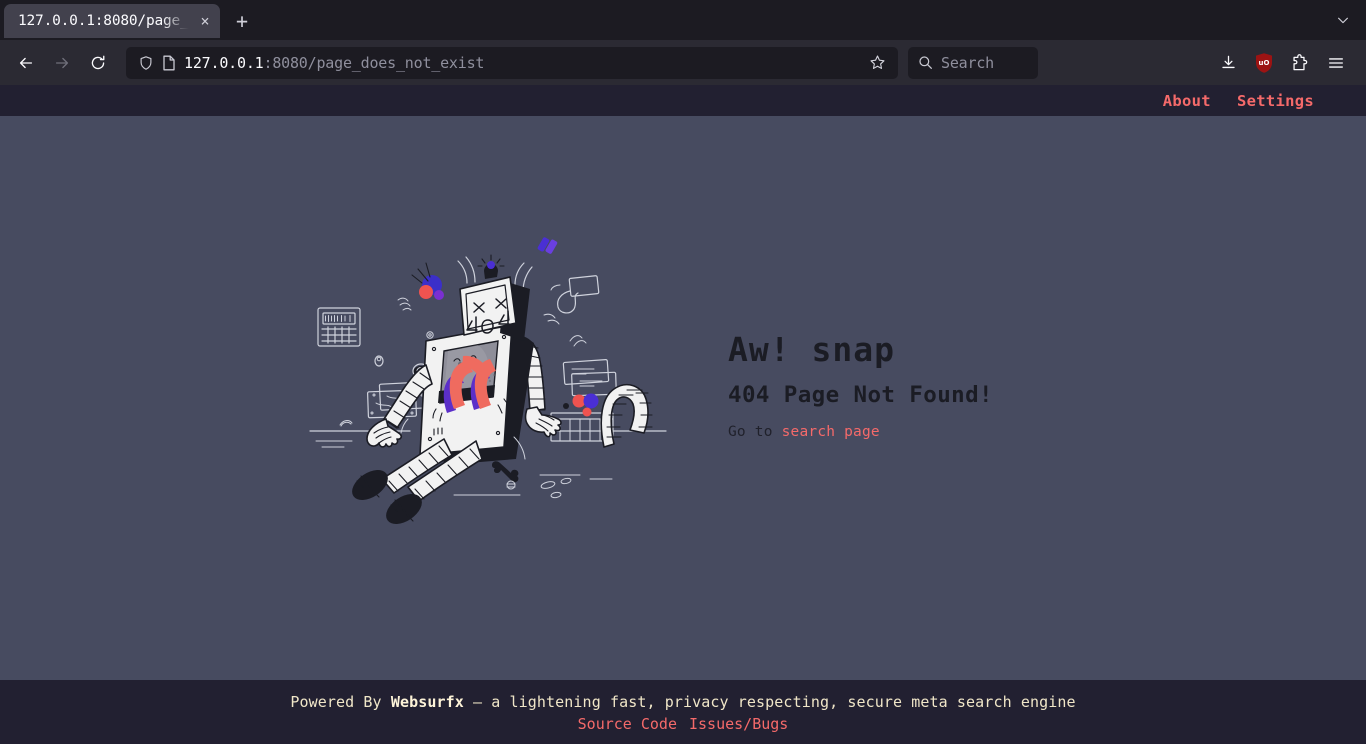  I want to click on ublock-shield-glyph: uO, so click(1264, 63).